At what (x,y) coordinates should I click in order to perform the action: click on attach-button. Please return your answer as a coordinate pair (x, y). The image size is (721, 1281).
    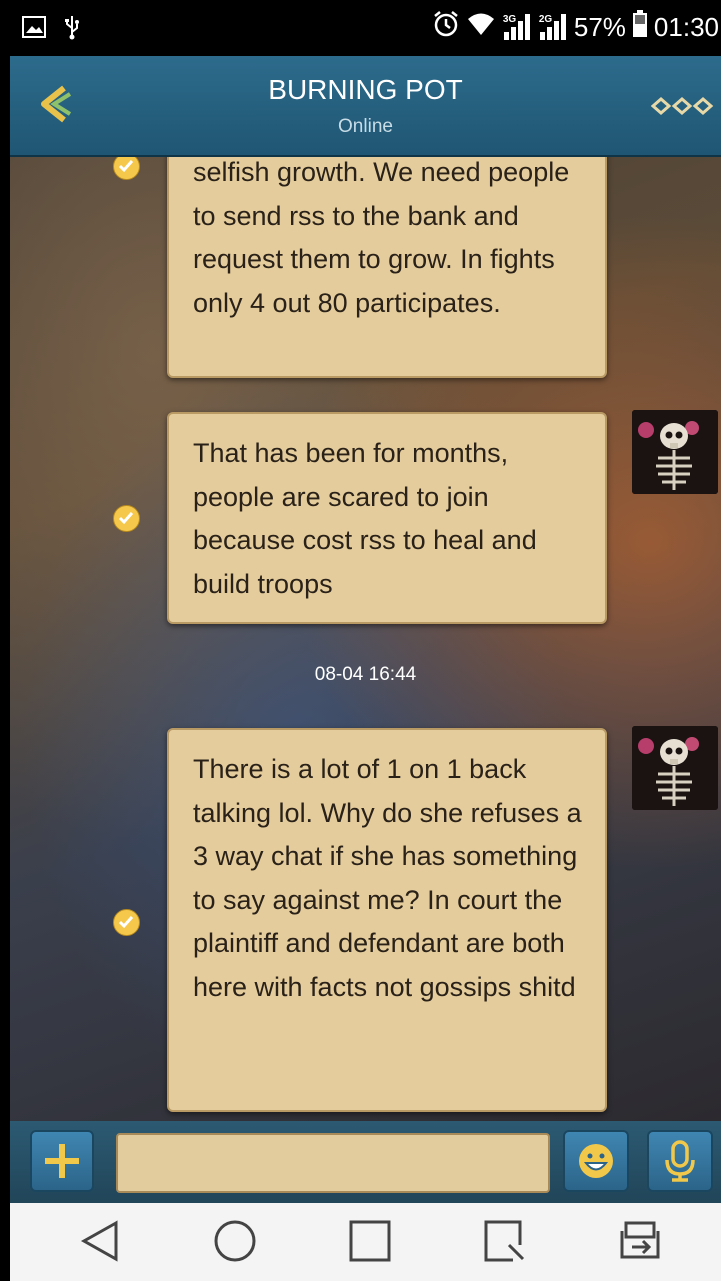
    Looking at the image, I should click on (62, 1161).